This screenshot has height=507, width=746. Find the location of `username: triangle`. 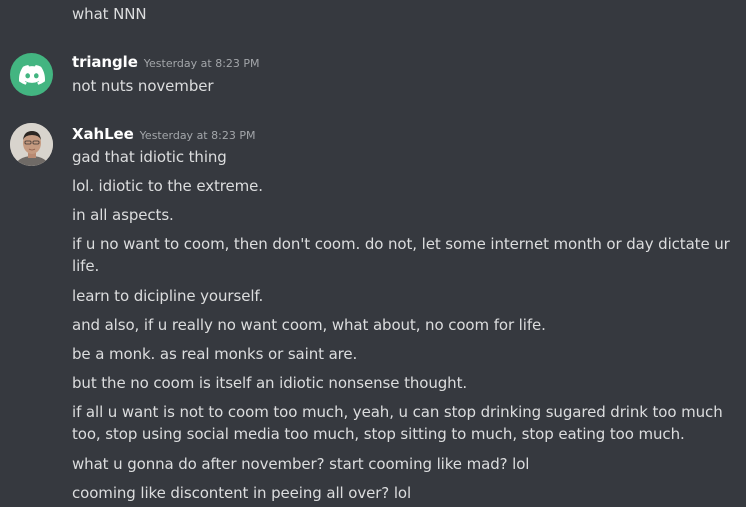

username: triangle is located at coordinates (105, 62).